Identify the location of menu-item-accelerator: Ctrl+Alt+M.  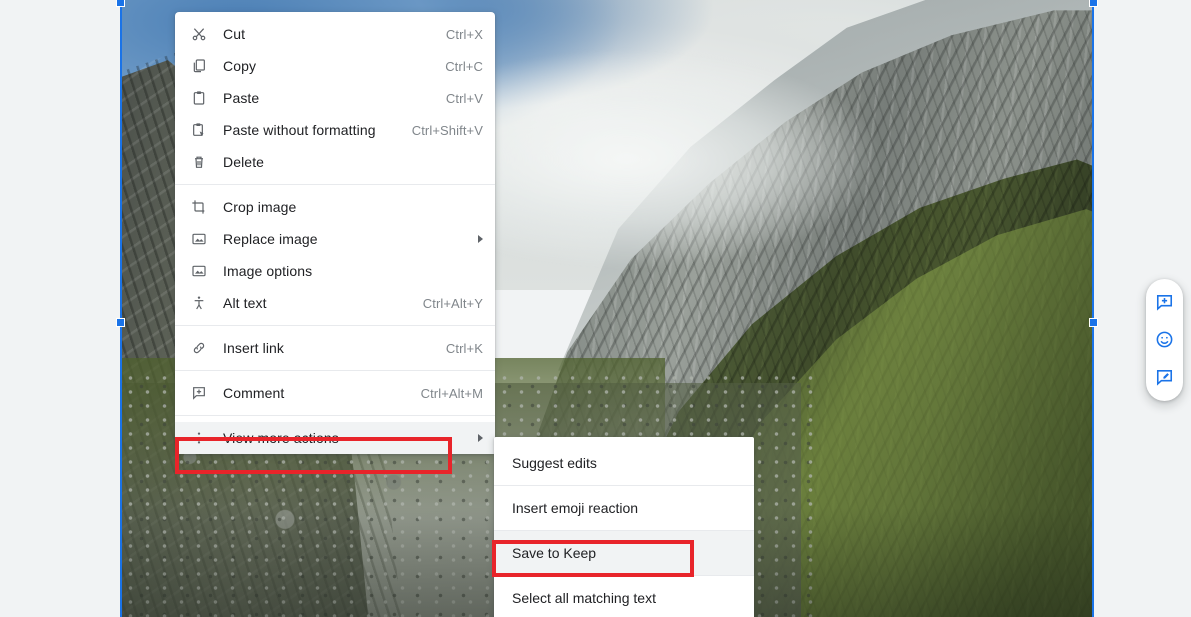
(451, 393).